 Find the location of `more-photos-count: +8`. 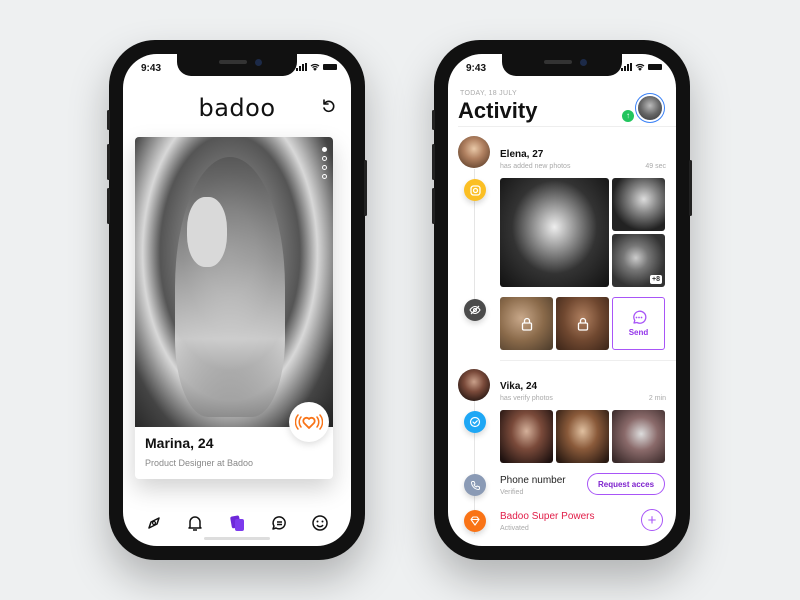

more-photos-count: +8 is located at coordinates (656, 279).